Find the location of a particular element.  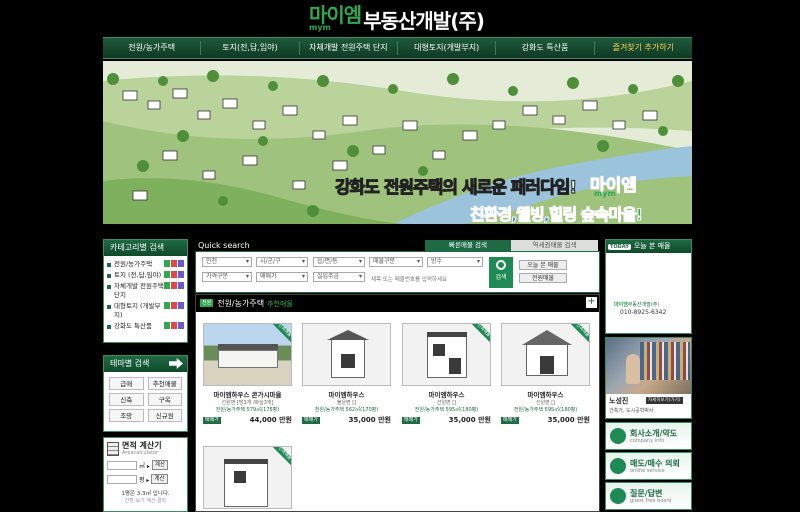

theme-search-box: 테마별 검색 급매 추천매물 신축 구옥 조망 신규원 is located at coordinates (145, 393).